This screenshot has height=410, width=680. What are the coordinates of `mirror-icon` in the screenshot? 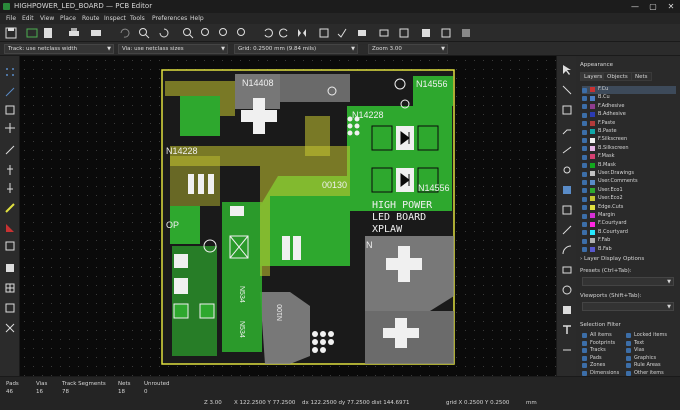 It's located at (302, 33).